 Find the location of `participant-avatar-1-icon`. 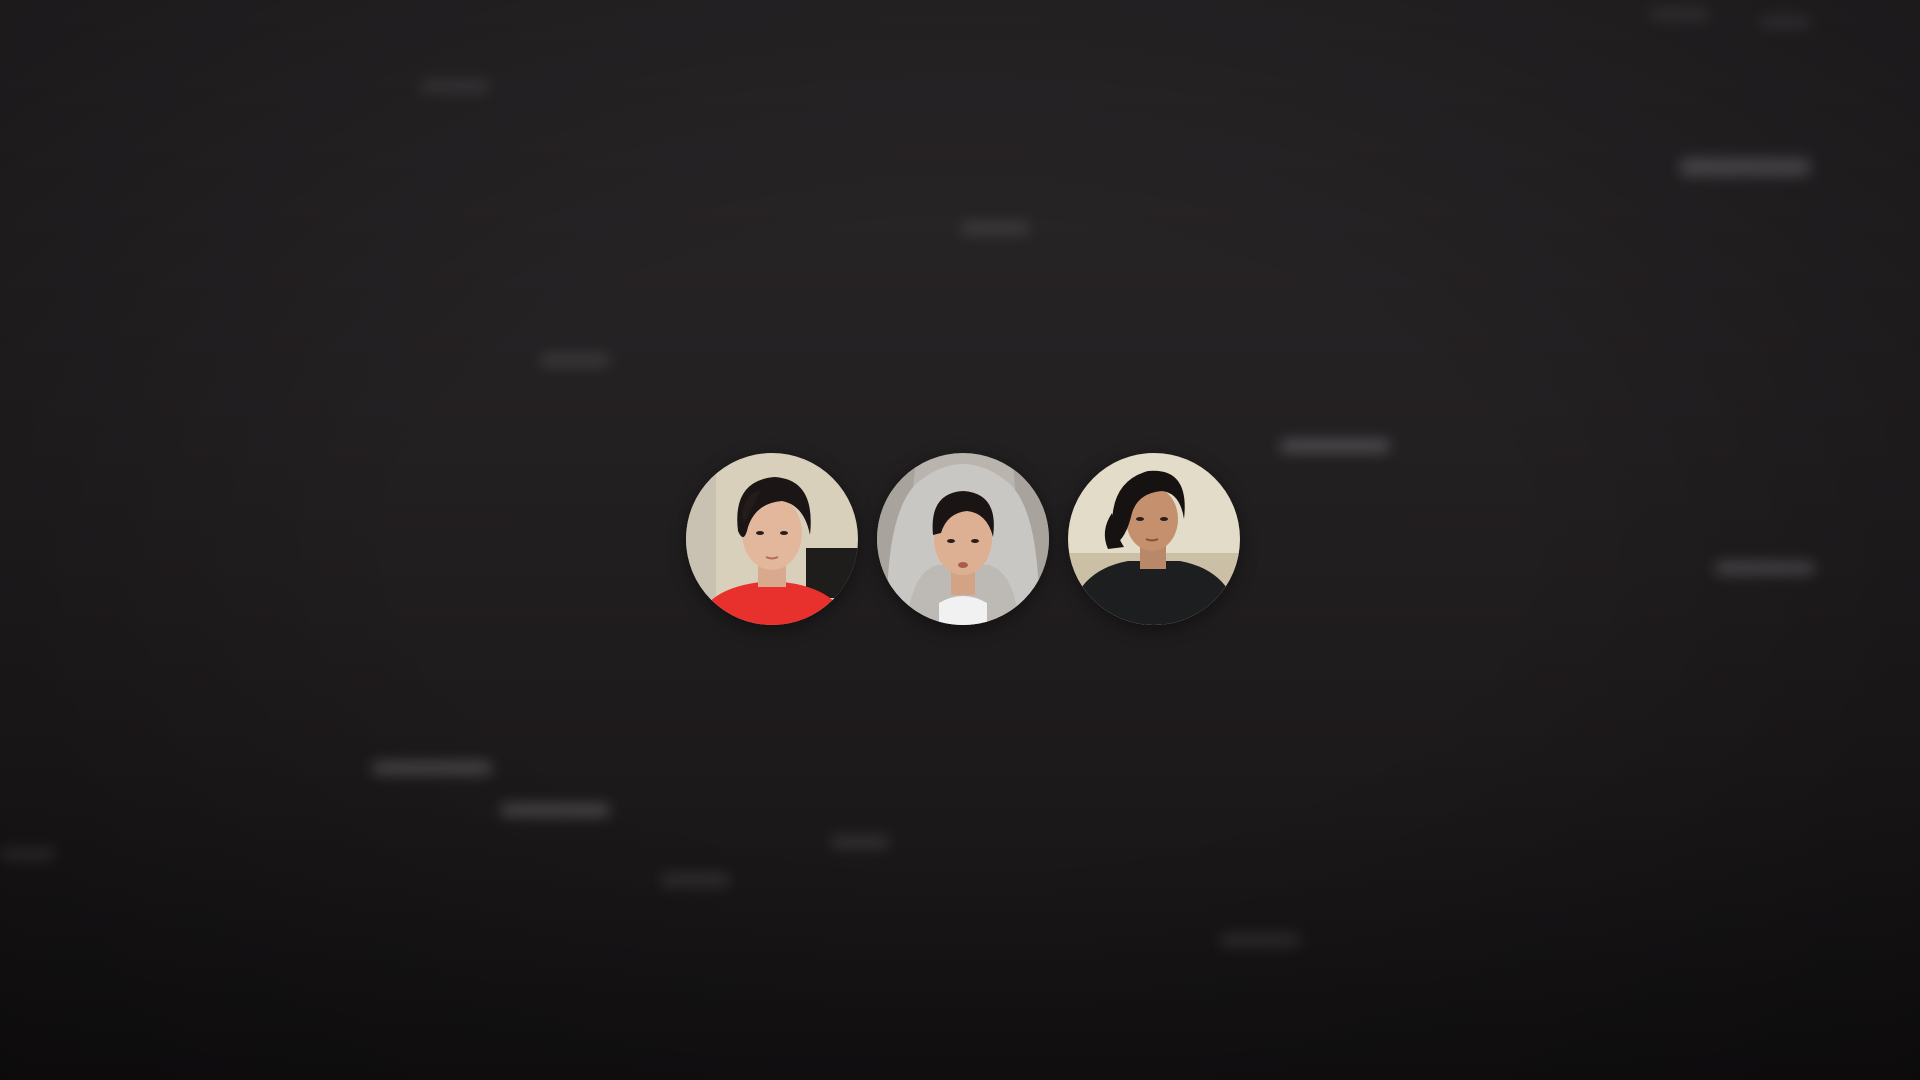

participant-avatar-1-icon is located at coordinates (772, 539).